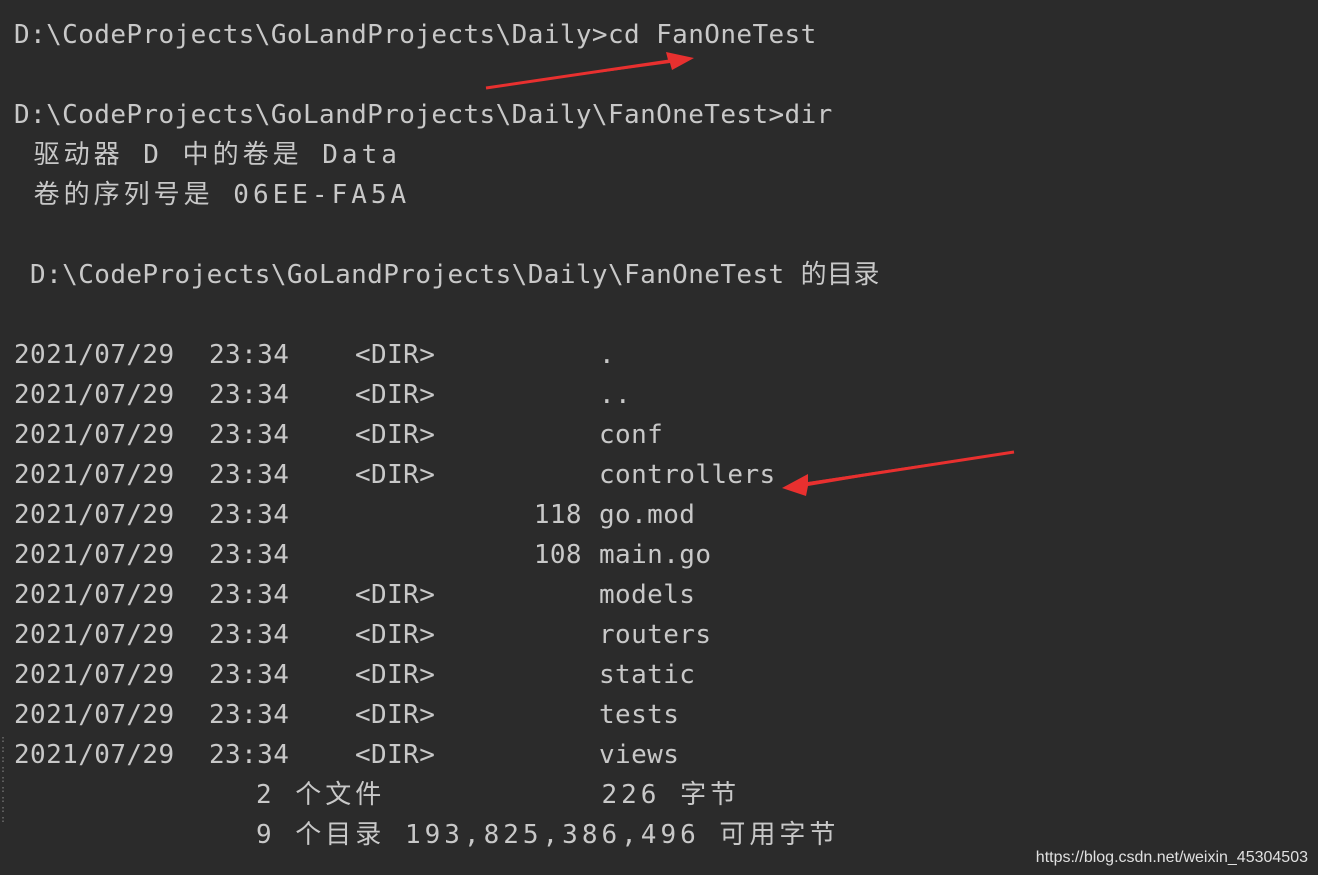  Describe the element at coordinates (207, 155) in the screenshot. I see `volume-label-line: 驱动器 D 中的卷是 Data` at that location.